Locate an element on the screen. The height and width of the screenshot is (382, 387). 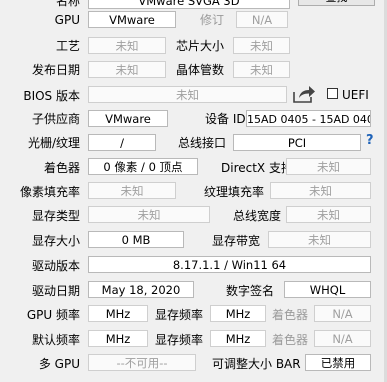
gpu-field: VMware is located at coordinates (132, 19).